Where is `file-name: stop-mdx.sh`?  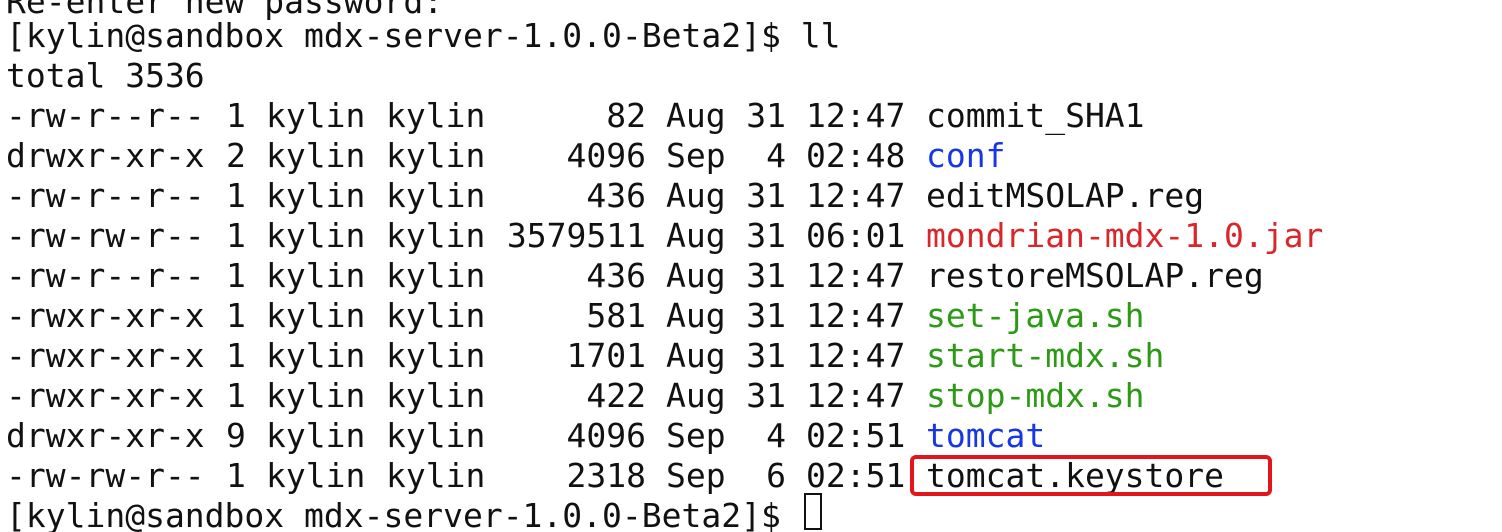
file-name: stop-mdx.sh is located at coordinates (1035, 395).